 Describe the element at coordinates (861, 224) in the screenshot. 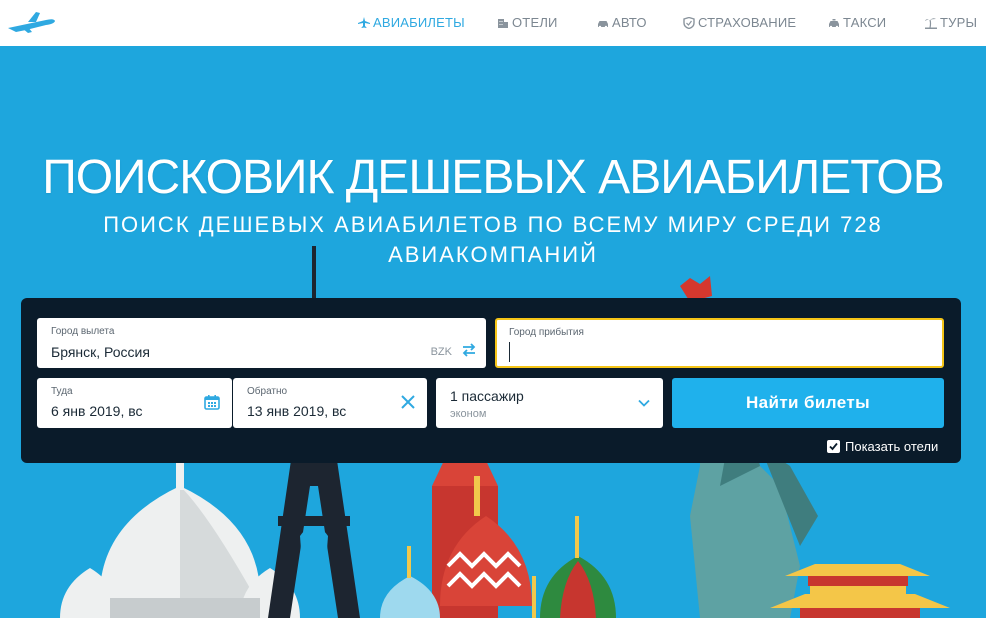

I see `airline-count: 728` at that location.